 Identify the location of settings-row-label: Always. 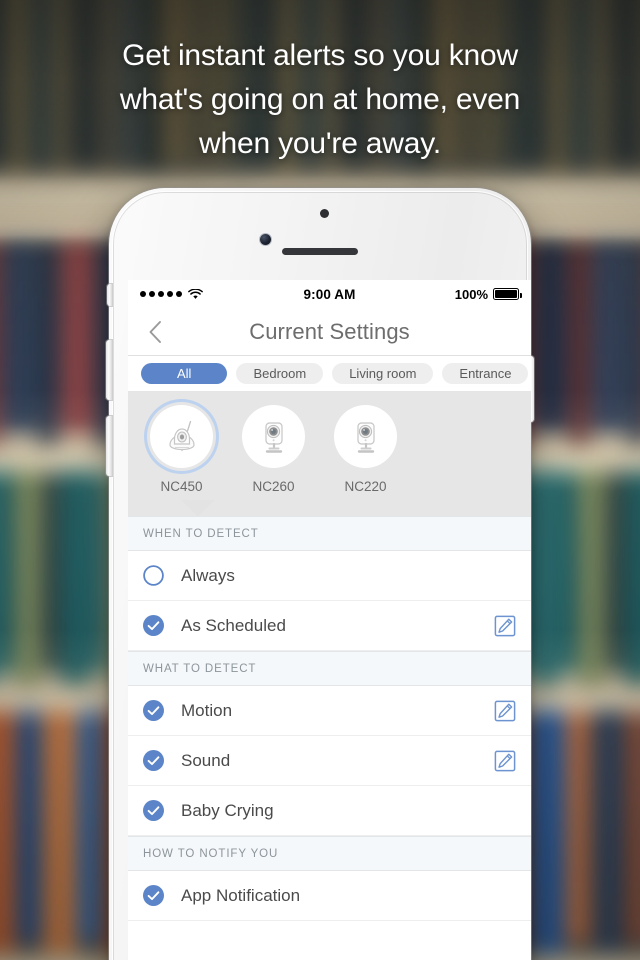
(208, 575).